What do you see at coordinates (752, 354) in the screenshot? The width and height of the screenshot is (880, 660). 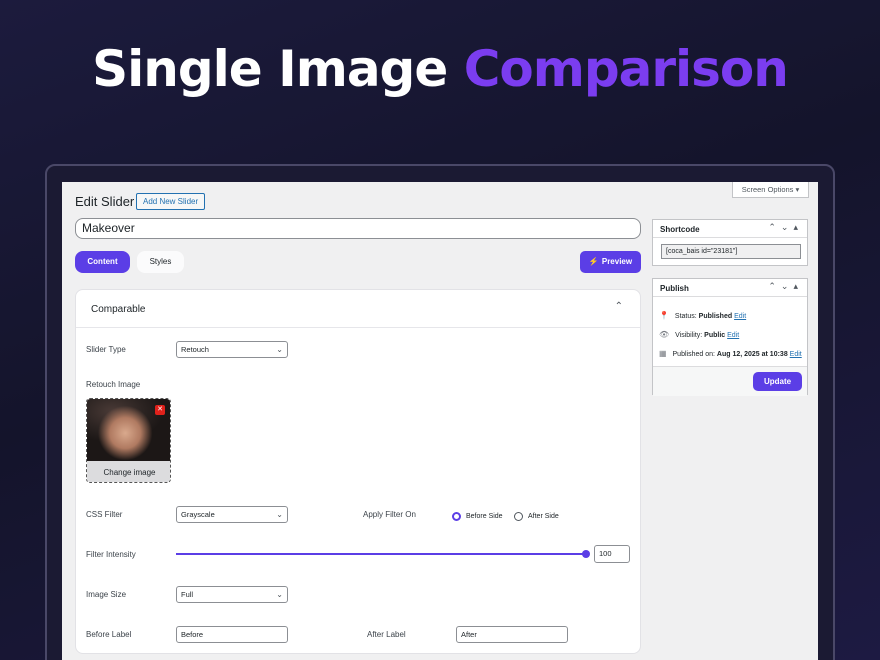 I see `published-value: Aug 12, 2025 at 10:38` at bounding box center [752, 354].